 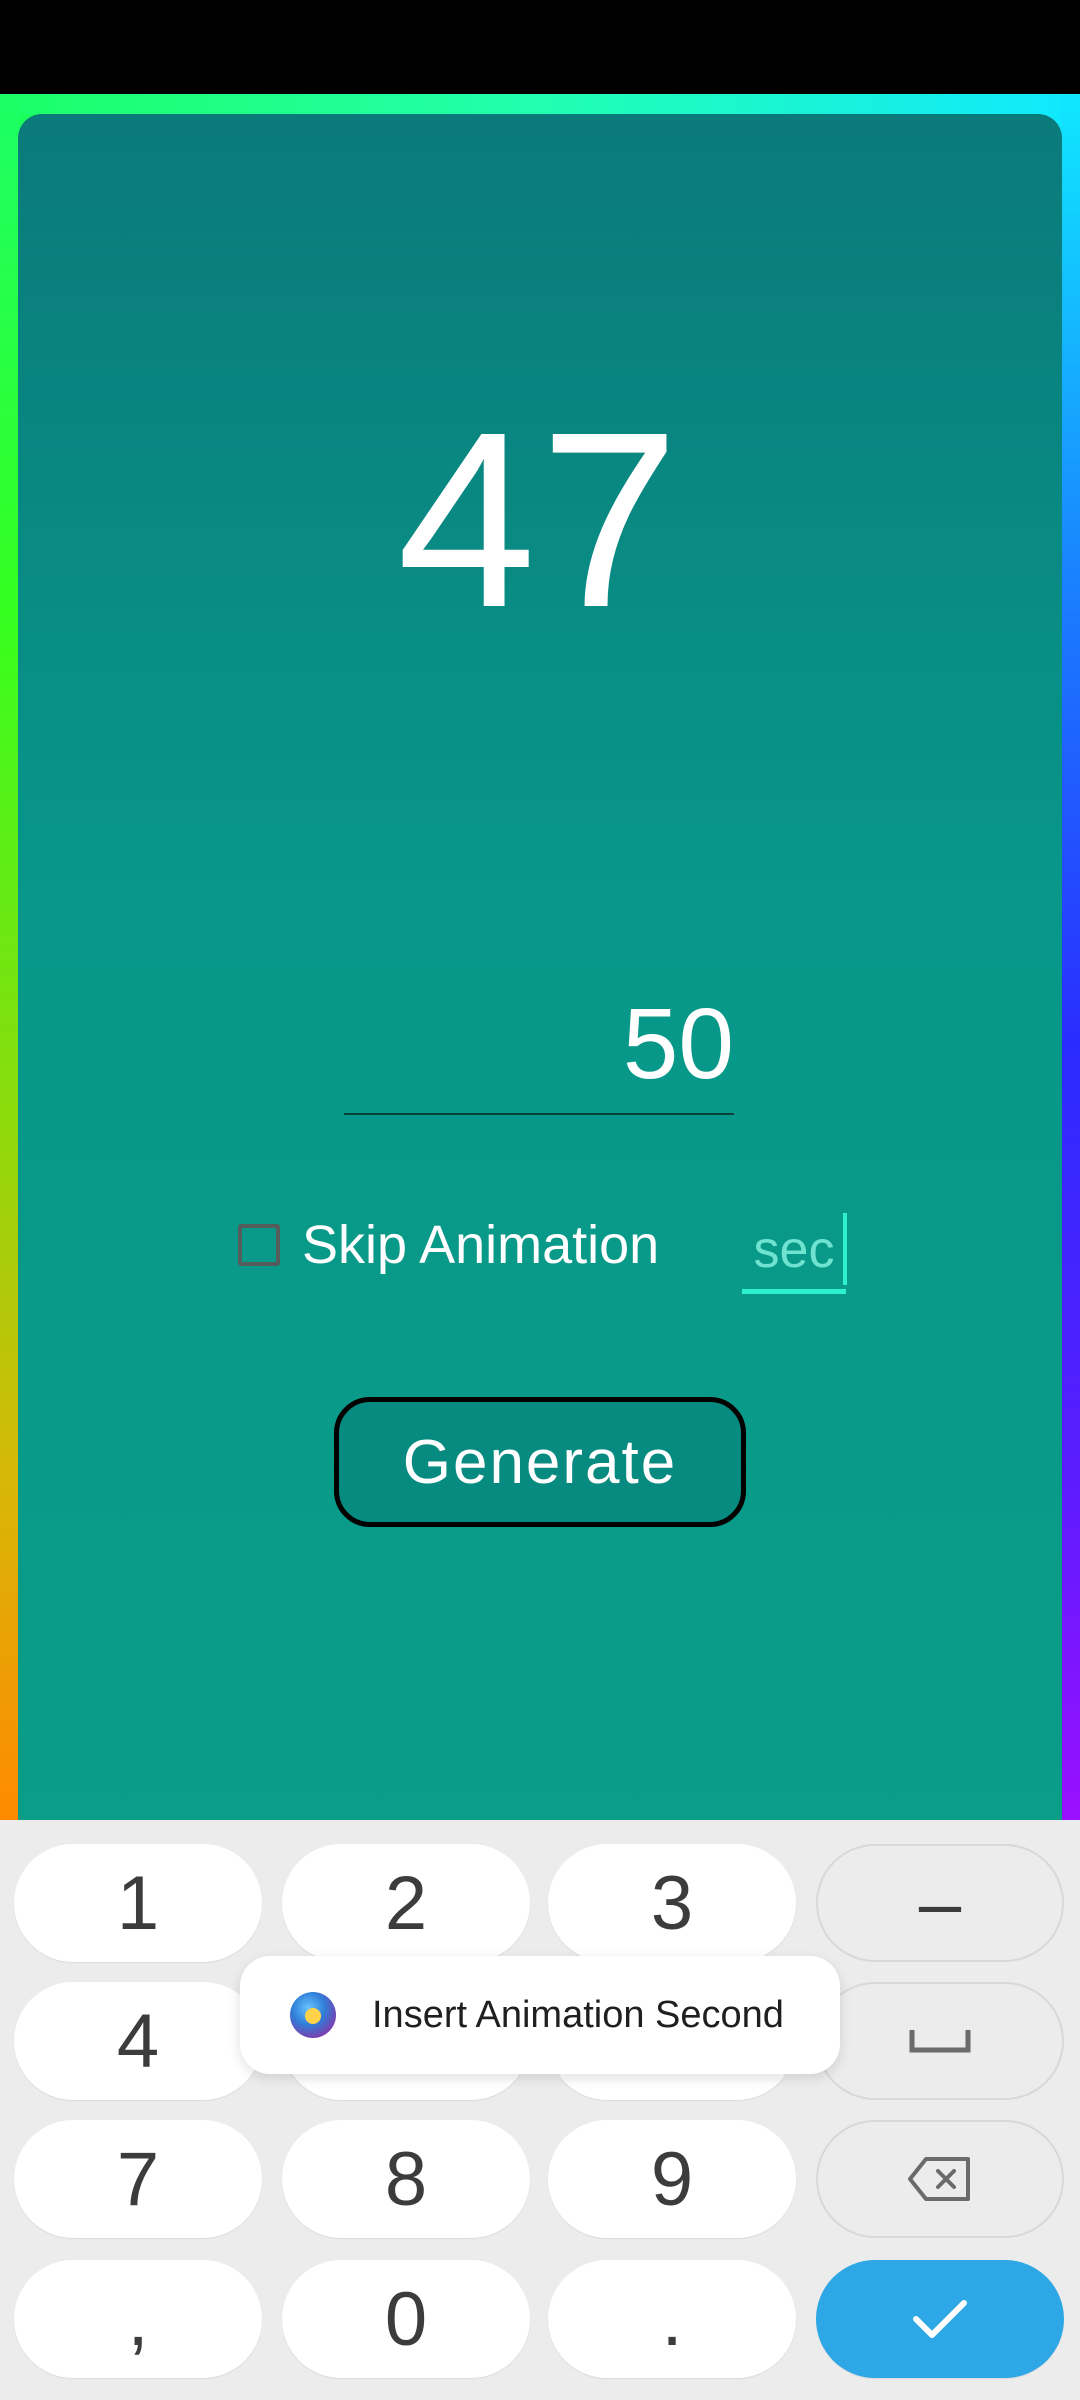 I want to click on random-result: 47, so click(x=540, y=519).